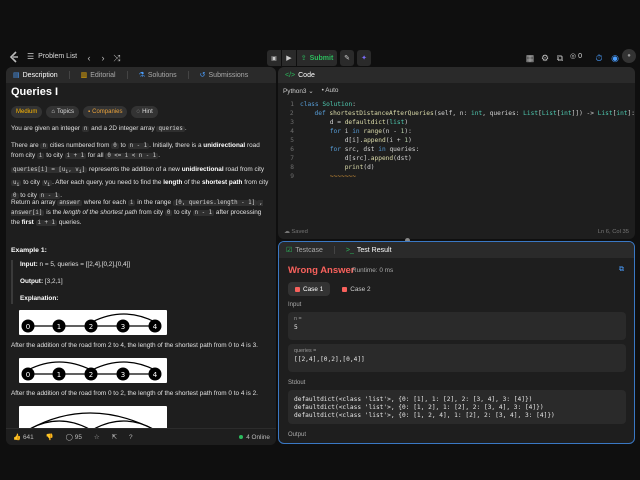 This screenshot has height=480, width=640. I want to click on problem-list-button: ☰ Problem List, so click(52, 56).